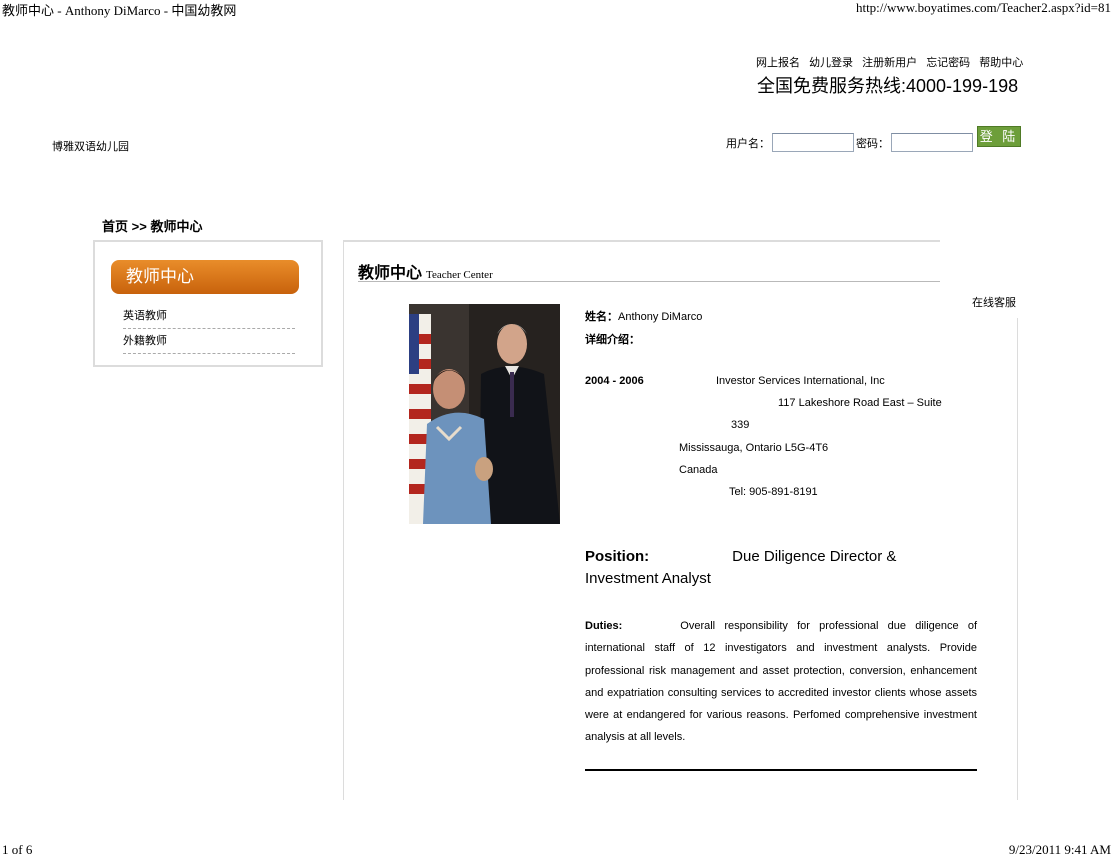 The image size is (1111, 859). What do you see at coordinates (641, 241) in the screenshot?
I see `main-top-border` at bounding box center [641, 241].